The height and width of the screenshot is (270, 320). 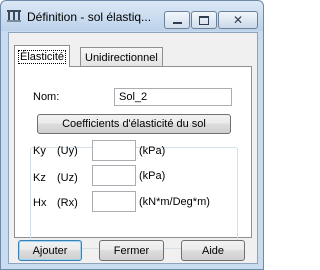 What do you see at coordinates (152, 151) in the screenshot?
I see `ky-unit: (kPa)` at bounding box center [152, 151].